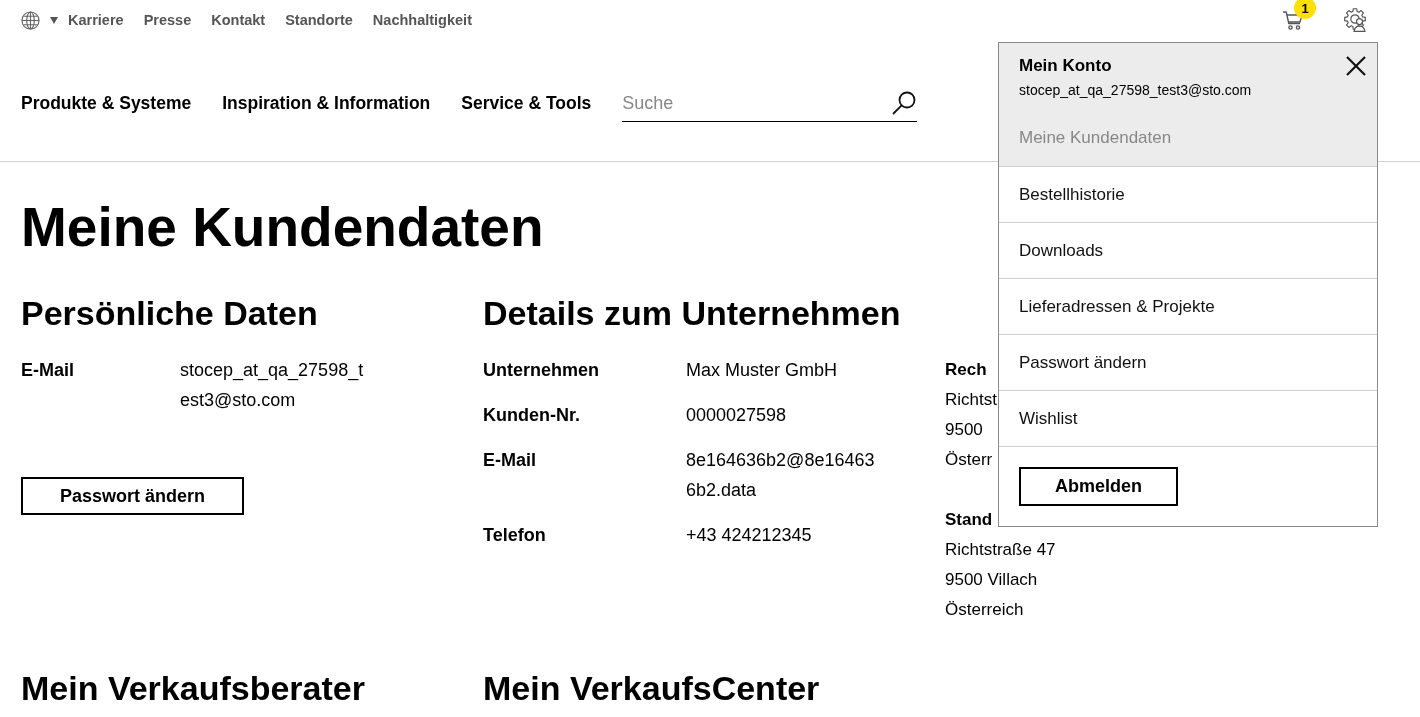 This screenshot has width=1420, height=717. I want to click on main-nav-link: Produkte & Systeme, so click(106, 102).